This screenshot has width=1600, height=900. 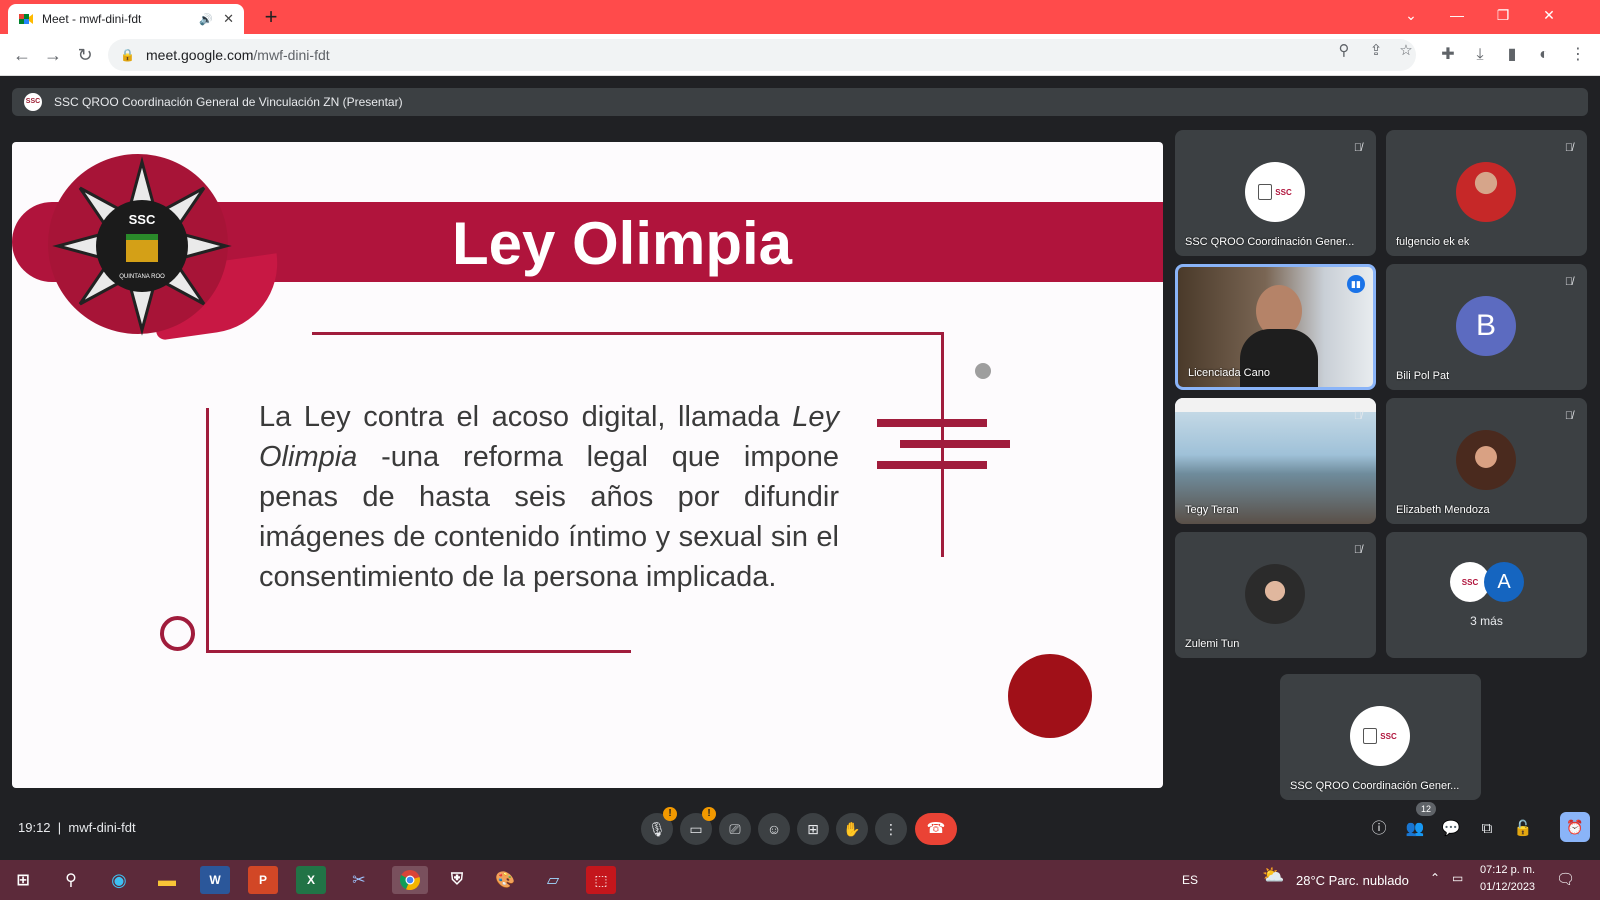 I want to click on video-background, so click(x=1275, y=405).